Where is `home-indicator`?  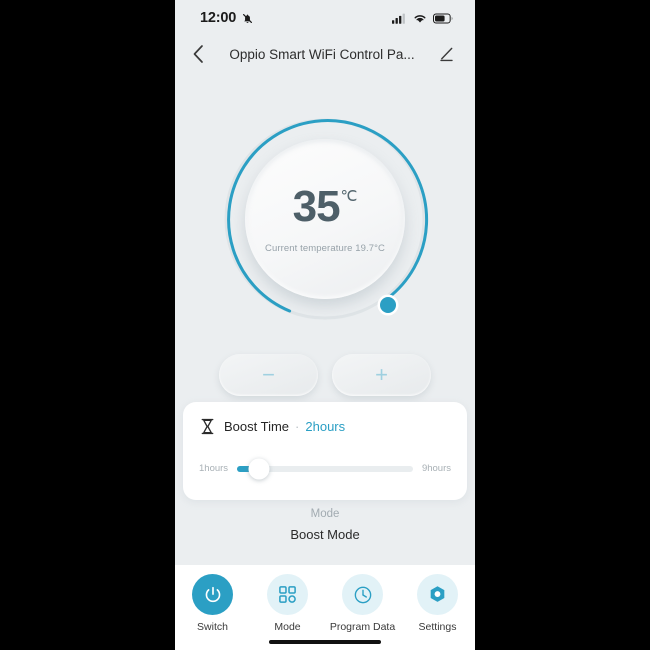 home-indicator is located at coordinates (325, 641).